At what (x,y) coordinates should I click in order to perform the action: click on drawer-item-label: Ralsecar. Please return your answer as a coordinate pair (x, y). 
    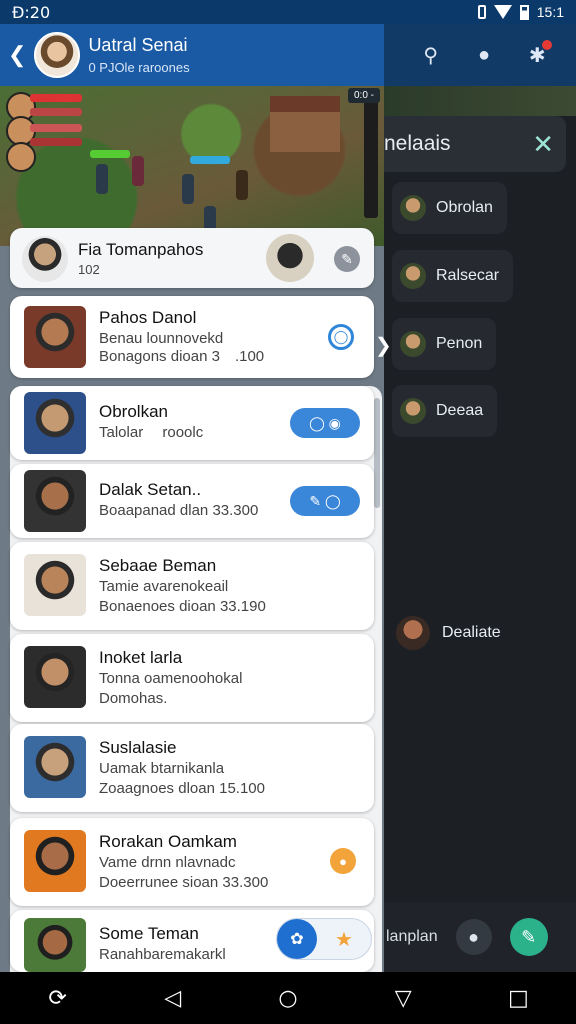
    Looking at the image, I should click on (468, 275).